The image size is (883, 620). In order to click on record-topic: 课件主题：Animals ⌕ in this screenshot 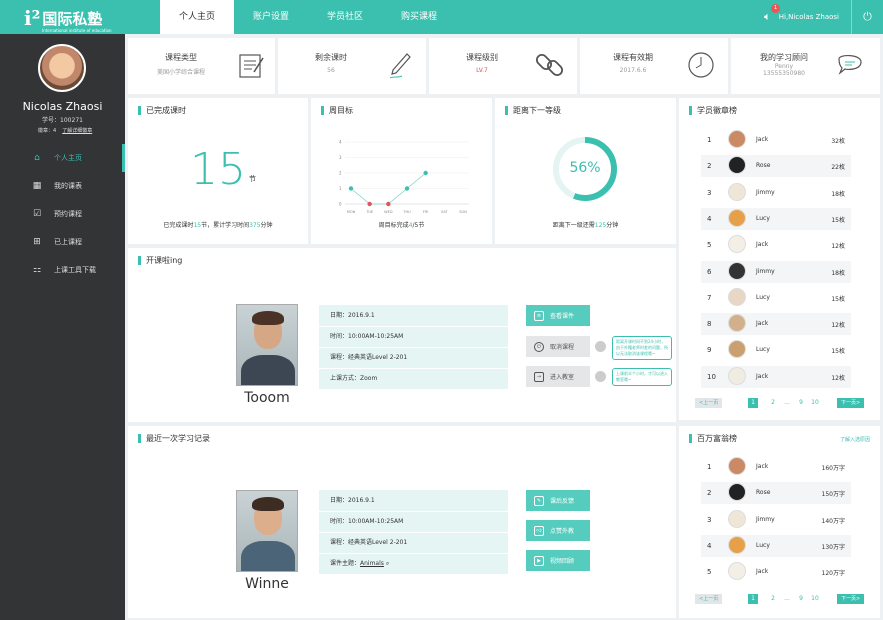, I will do `click(360, 563)`.